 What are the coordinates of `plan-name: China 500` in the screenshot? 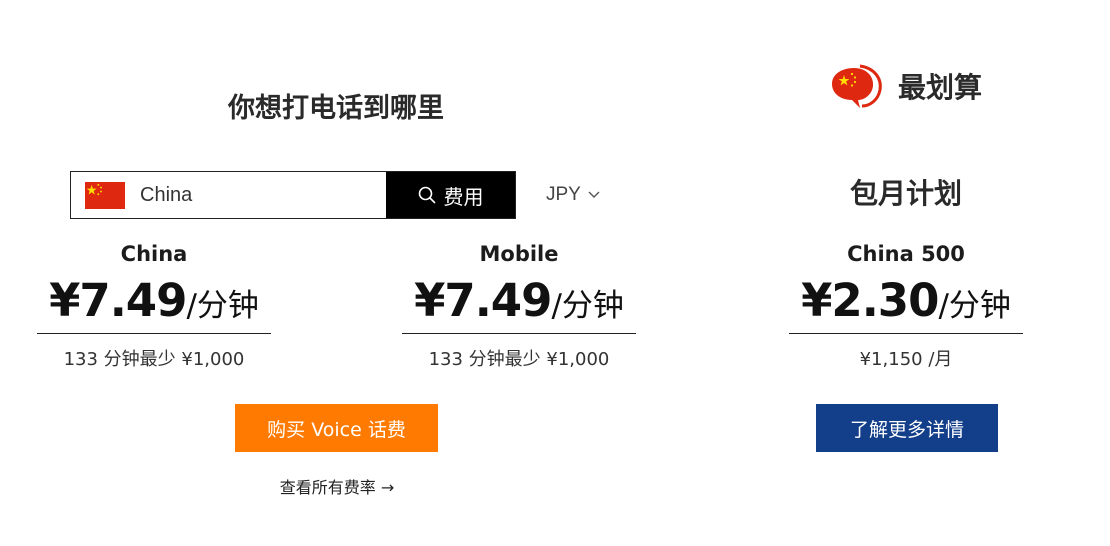 It's located at (906, 254).